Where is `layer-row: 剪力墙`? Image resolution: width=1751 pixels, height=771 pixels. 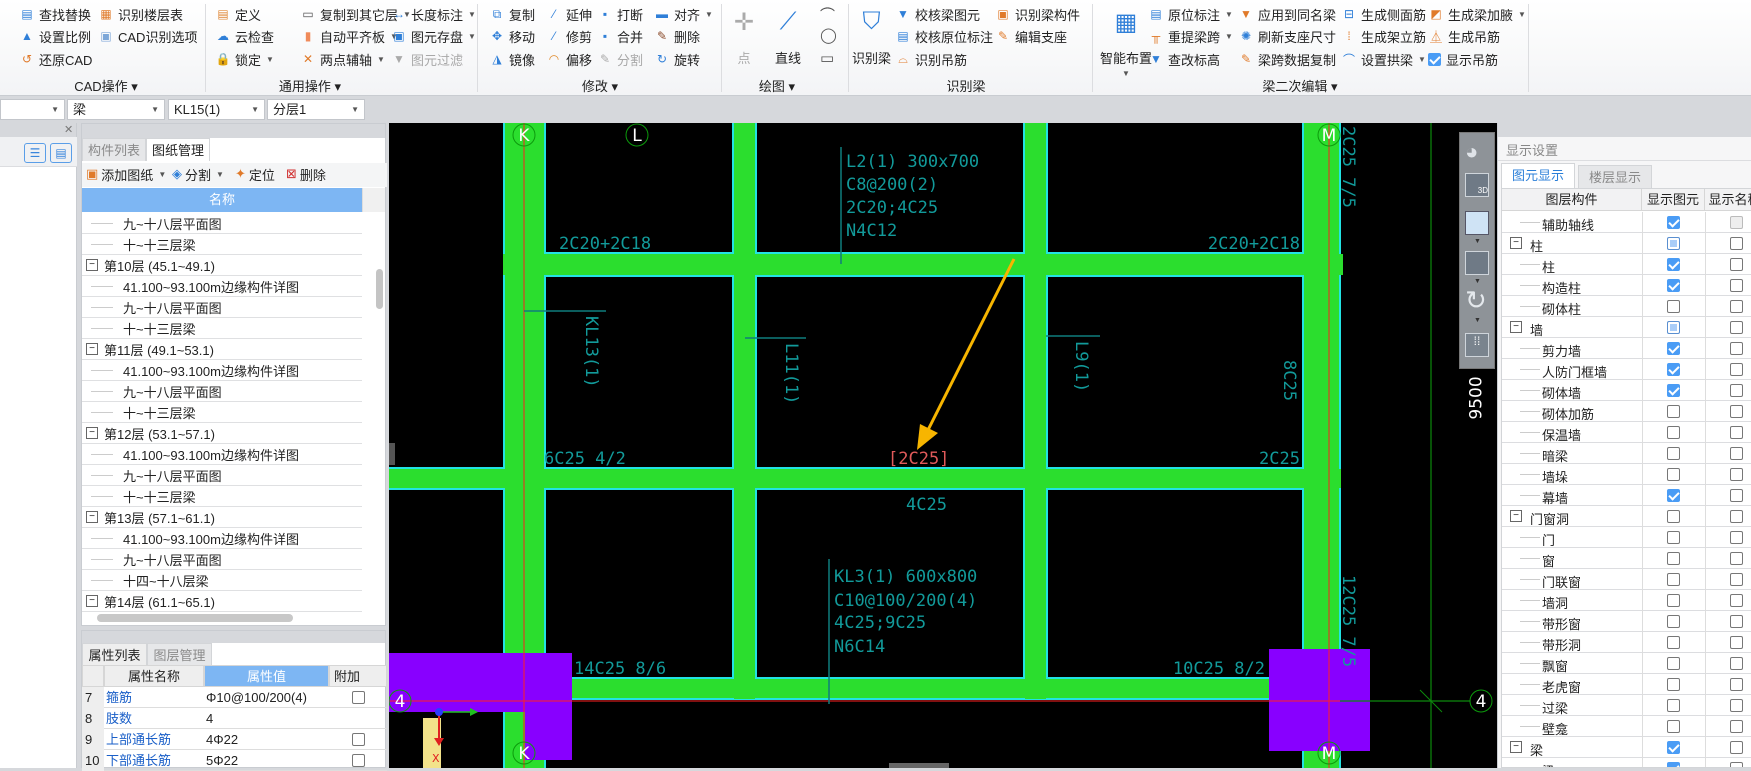
layer-row: 剪力墙 is located at coordinates (1626, 348).